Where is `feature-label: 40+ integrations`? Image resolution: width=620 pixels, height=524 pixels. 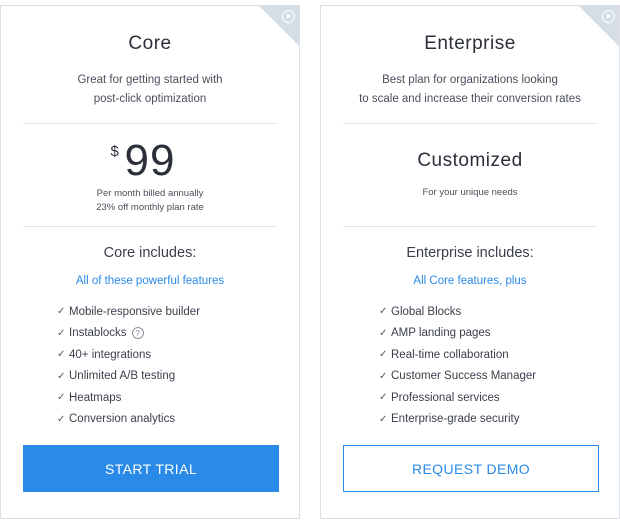
feature-label: 40+ integrations is located at coordinates (110, 354).